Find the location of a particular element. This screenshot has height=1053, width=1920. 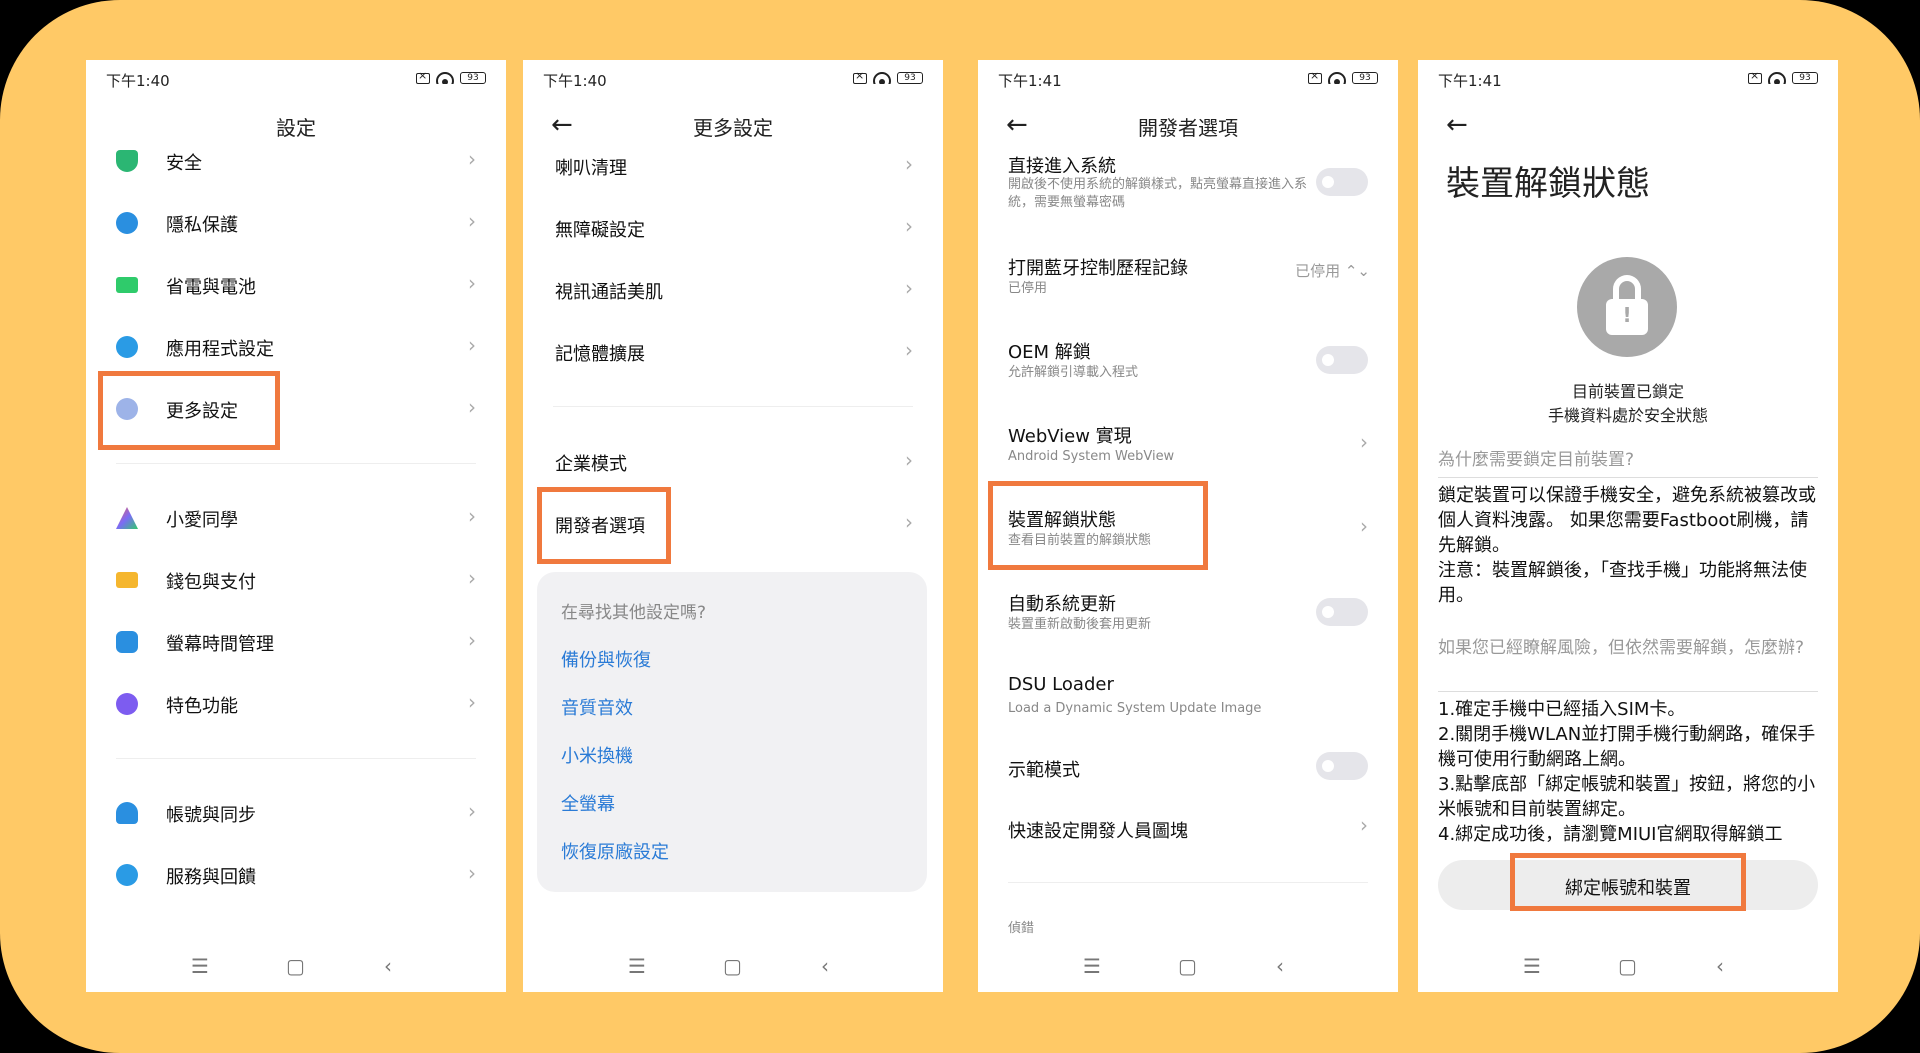

more-item-enterprise: 企業模式 › is located at coordinates (733, 462).